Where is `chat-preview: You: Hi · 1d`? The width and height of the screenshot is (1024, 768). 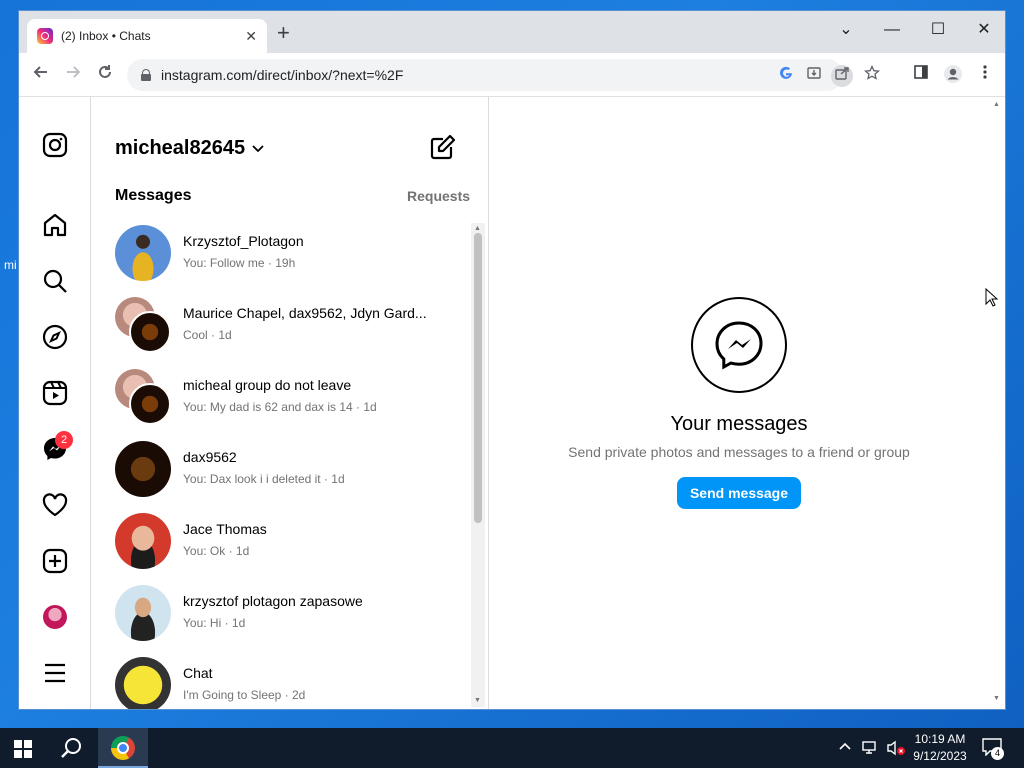
chat-preview: You: Hi · 1d is located at coordinates (214, 623).